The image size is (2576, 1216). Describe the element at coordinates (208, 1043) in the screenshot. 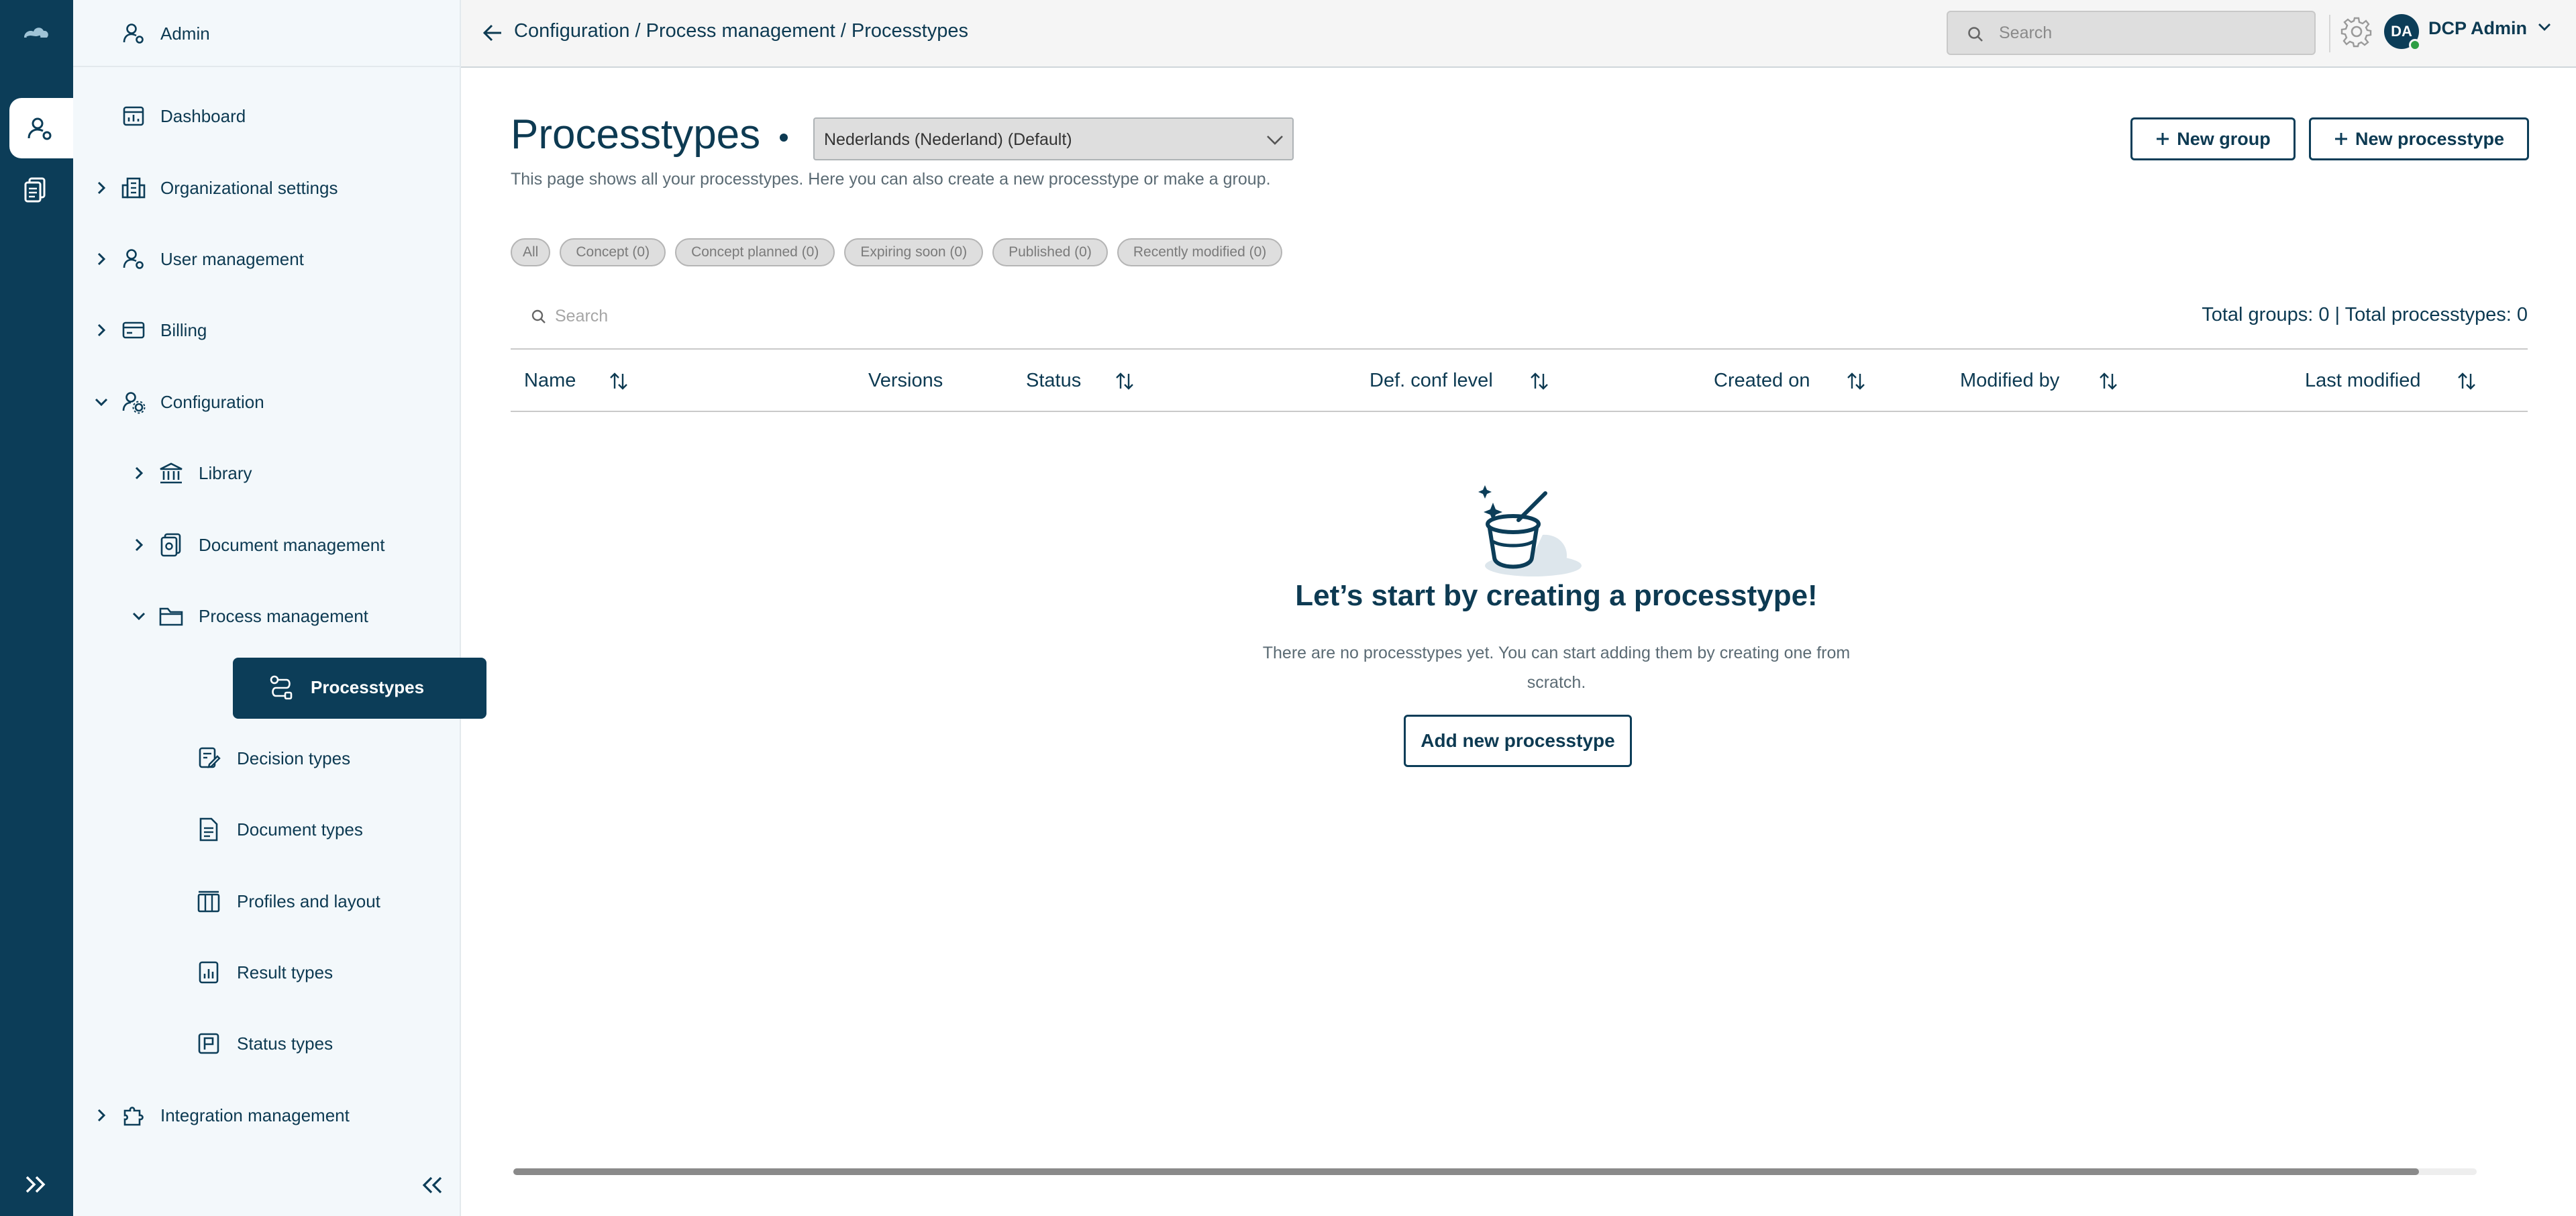

I see `flag-box-icon` at that location.